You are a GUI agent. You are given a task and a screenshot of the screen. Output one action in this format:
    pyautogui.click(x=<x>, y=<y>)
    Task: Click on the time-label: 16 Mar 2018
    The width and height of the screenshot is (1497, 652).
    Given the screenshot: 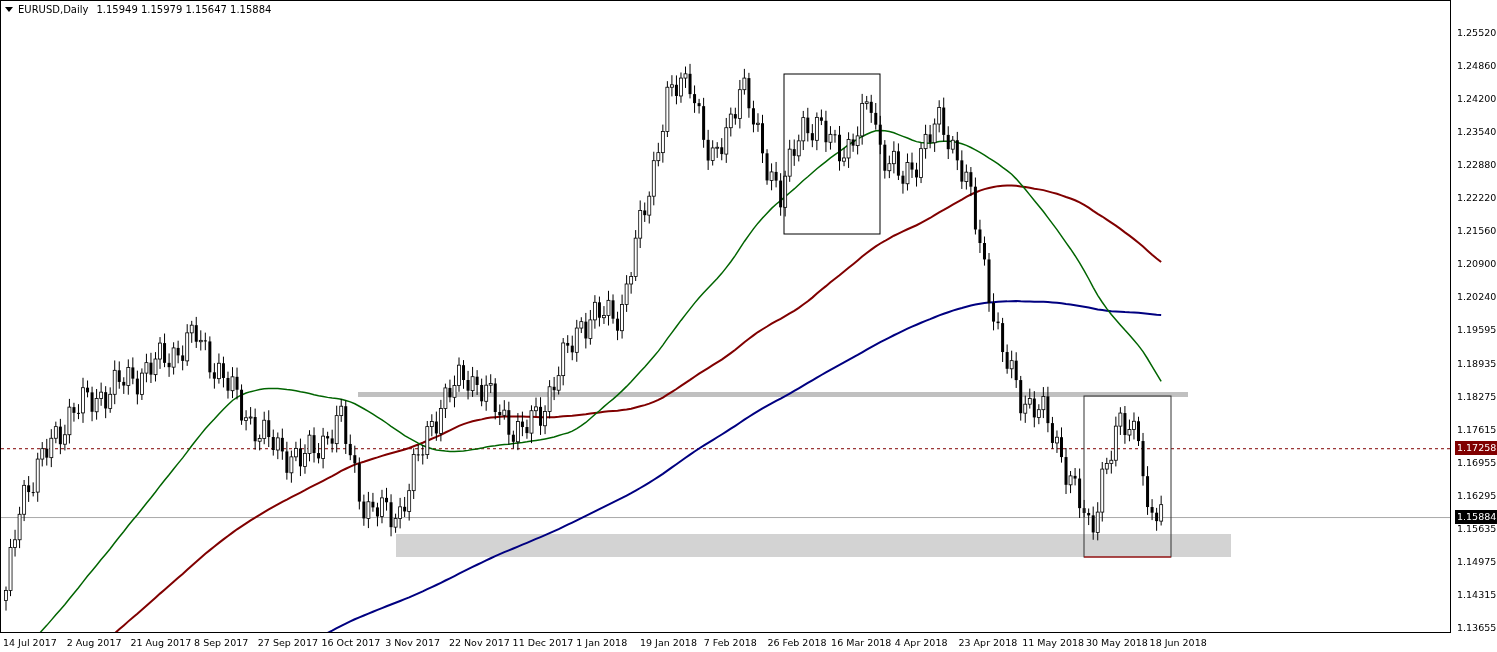 What is the action you would take?
    pyautogui.click(x=861, y=642)
    